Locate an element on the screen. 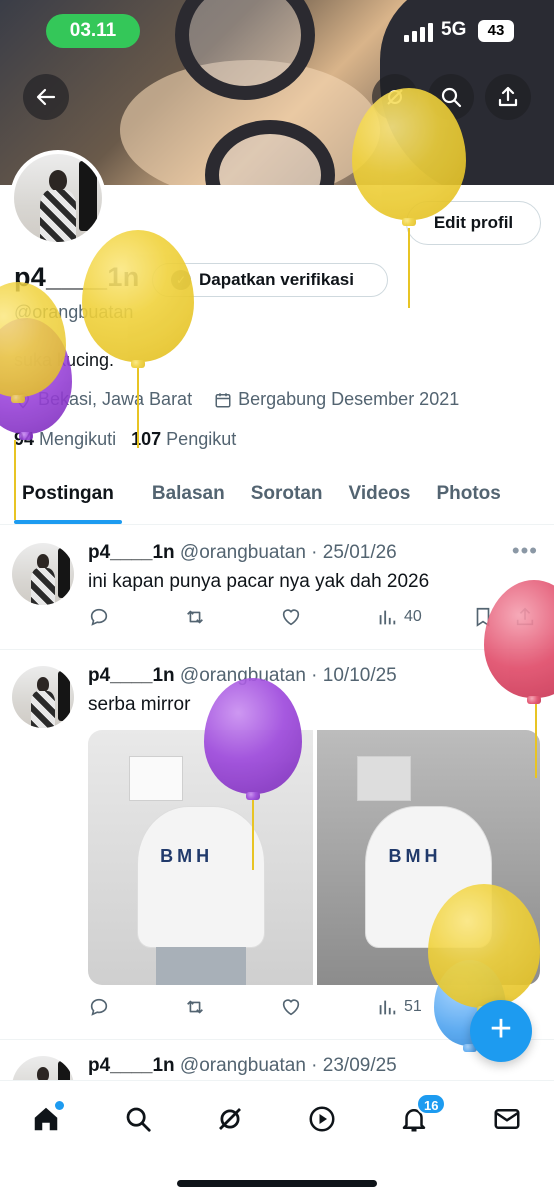 This screenshot has height=1200, width=554. status-bar: 03.11 5G 43 is located at coordinates (277, 32).